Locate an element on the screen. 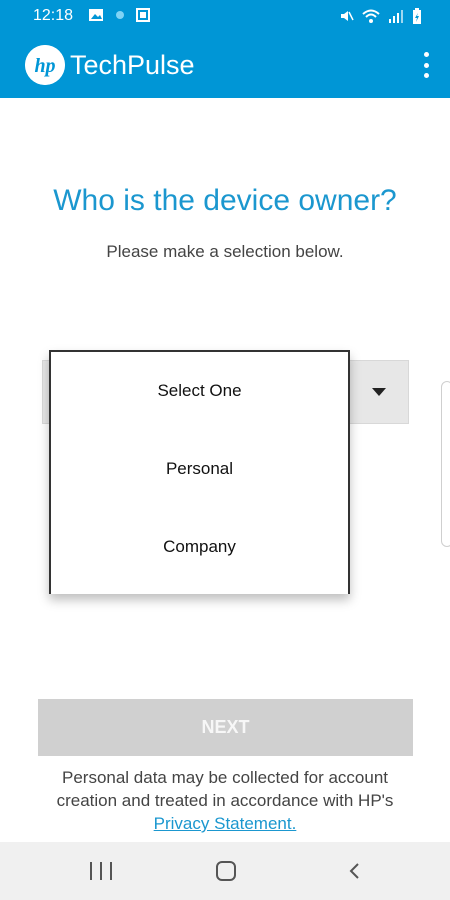  page-subtitle: Please make a selection below. is located at coordinates (225, 251).